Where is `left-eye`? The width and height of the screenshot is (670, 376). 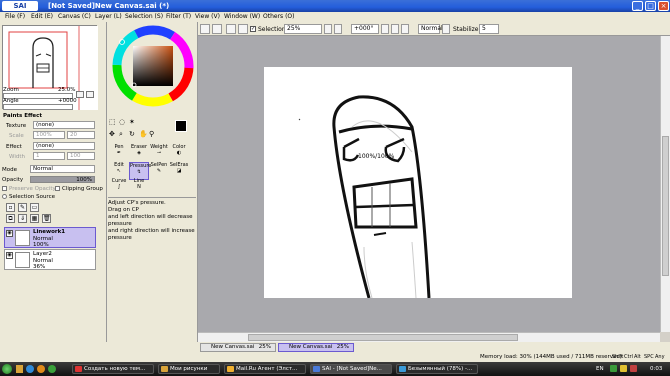 left-eye is located at coordinates (351, 149).